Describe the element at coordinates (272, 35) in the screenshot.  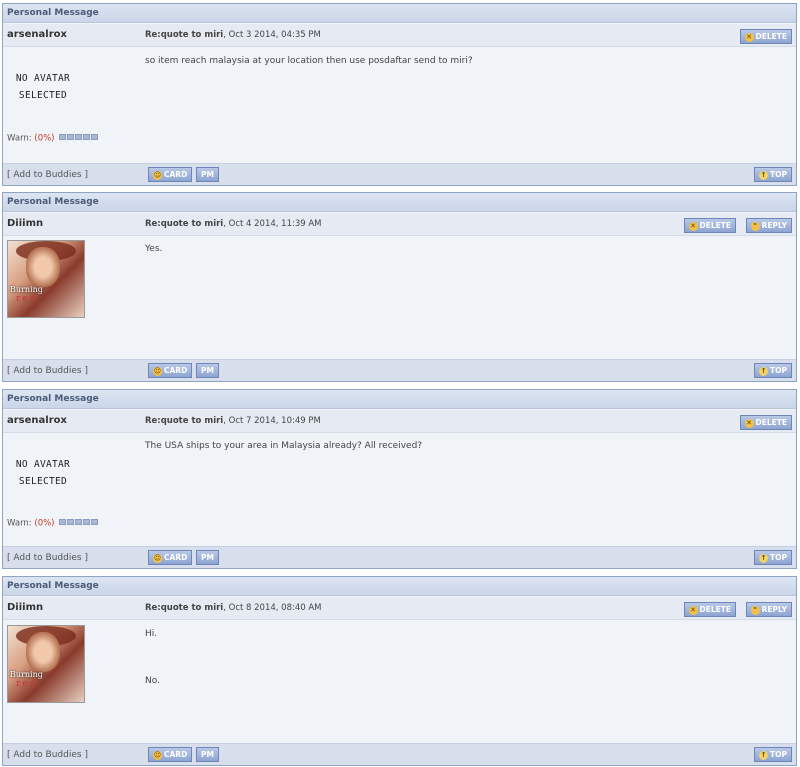
I see `message-date: , Oct 3 2014, 04:35 PM` at that location.